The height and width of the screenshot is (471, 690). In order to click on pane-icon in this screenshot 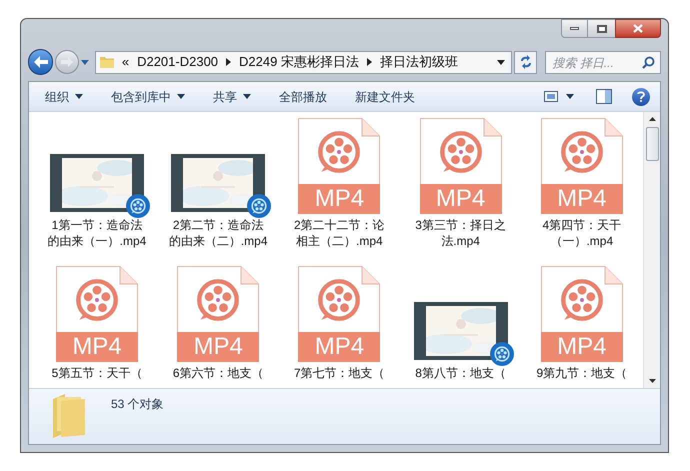, I will do `click(604, 96)`.